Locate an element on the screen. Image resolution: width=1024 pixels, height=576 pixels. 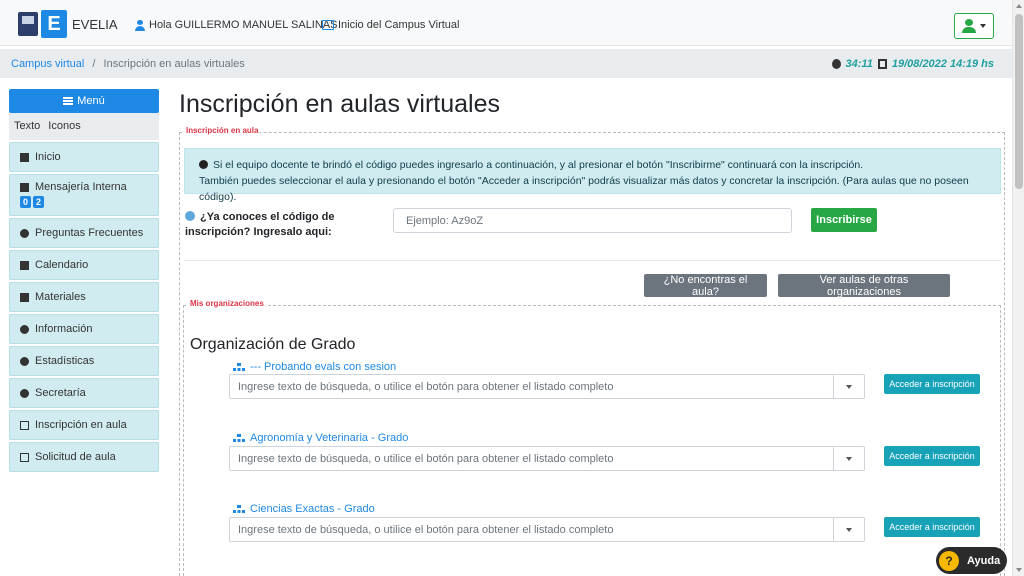
page-scrollbar is located at coordinates (1018, 288).